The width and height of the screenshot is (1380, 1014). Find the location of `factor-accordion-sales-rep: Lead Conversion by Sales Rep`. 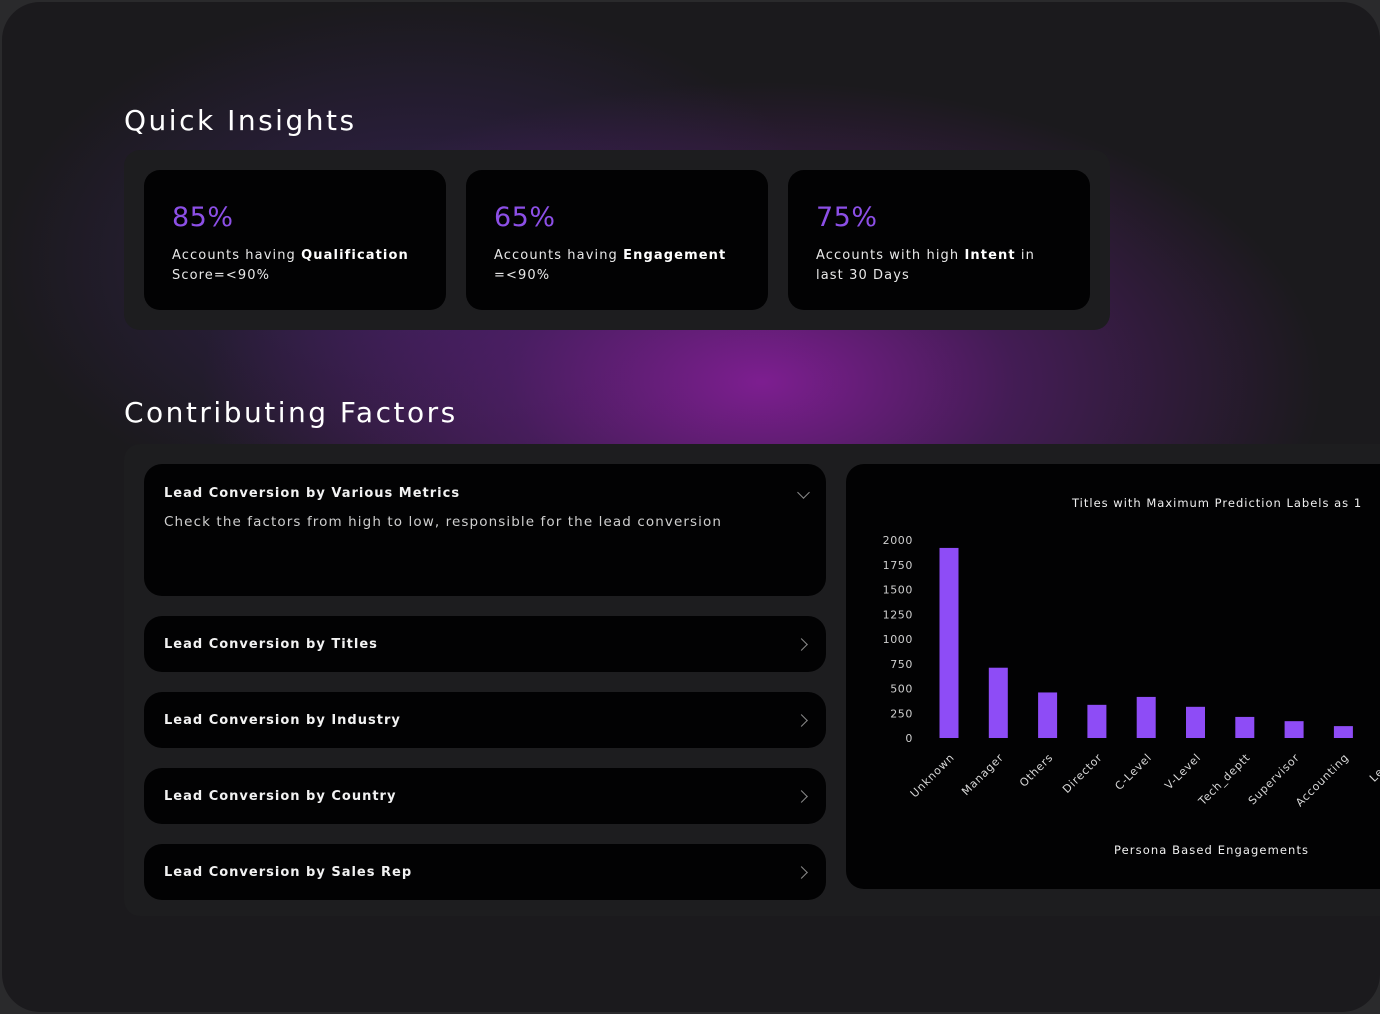

factor-accordion-sales-rep: Lead Conversion by Sales Rep is located at coordinates (485, 872).